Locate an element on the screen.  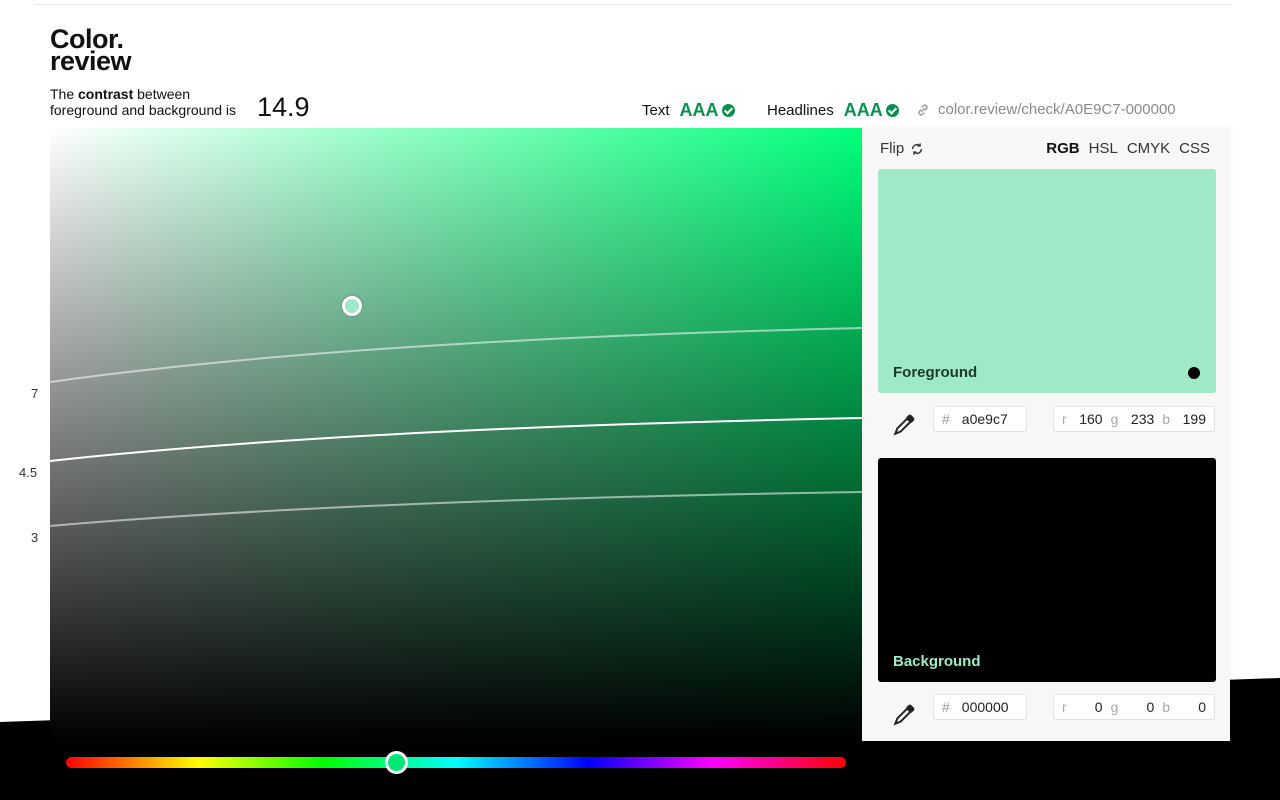
foreground-g: 233 is located at coordinates (1140, 419).